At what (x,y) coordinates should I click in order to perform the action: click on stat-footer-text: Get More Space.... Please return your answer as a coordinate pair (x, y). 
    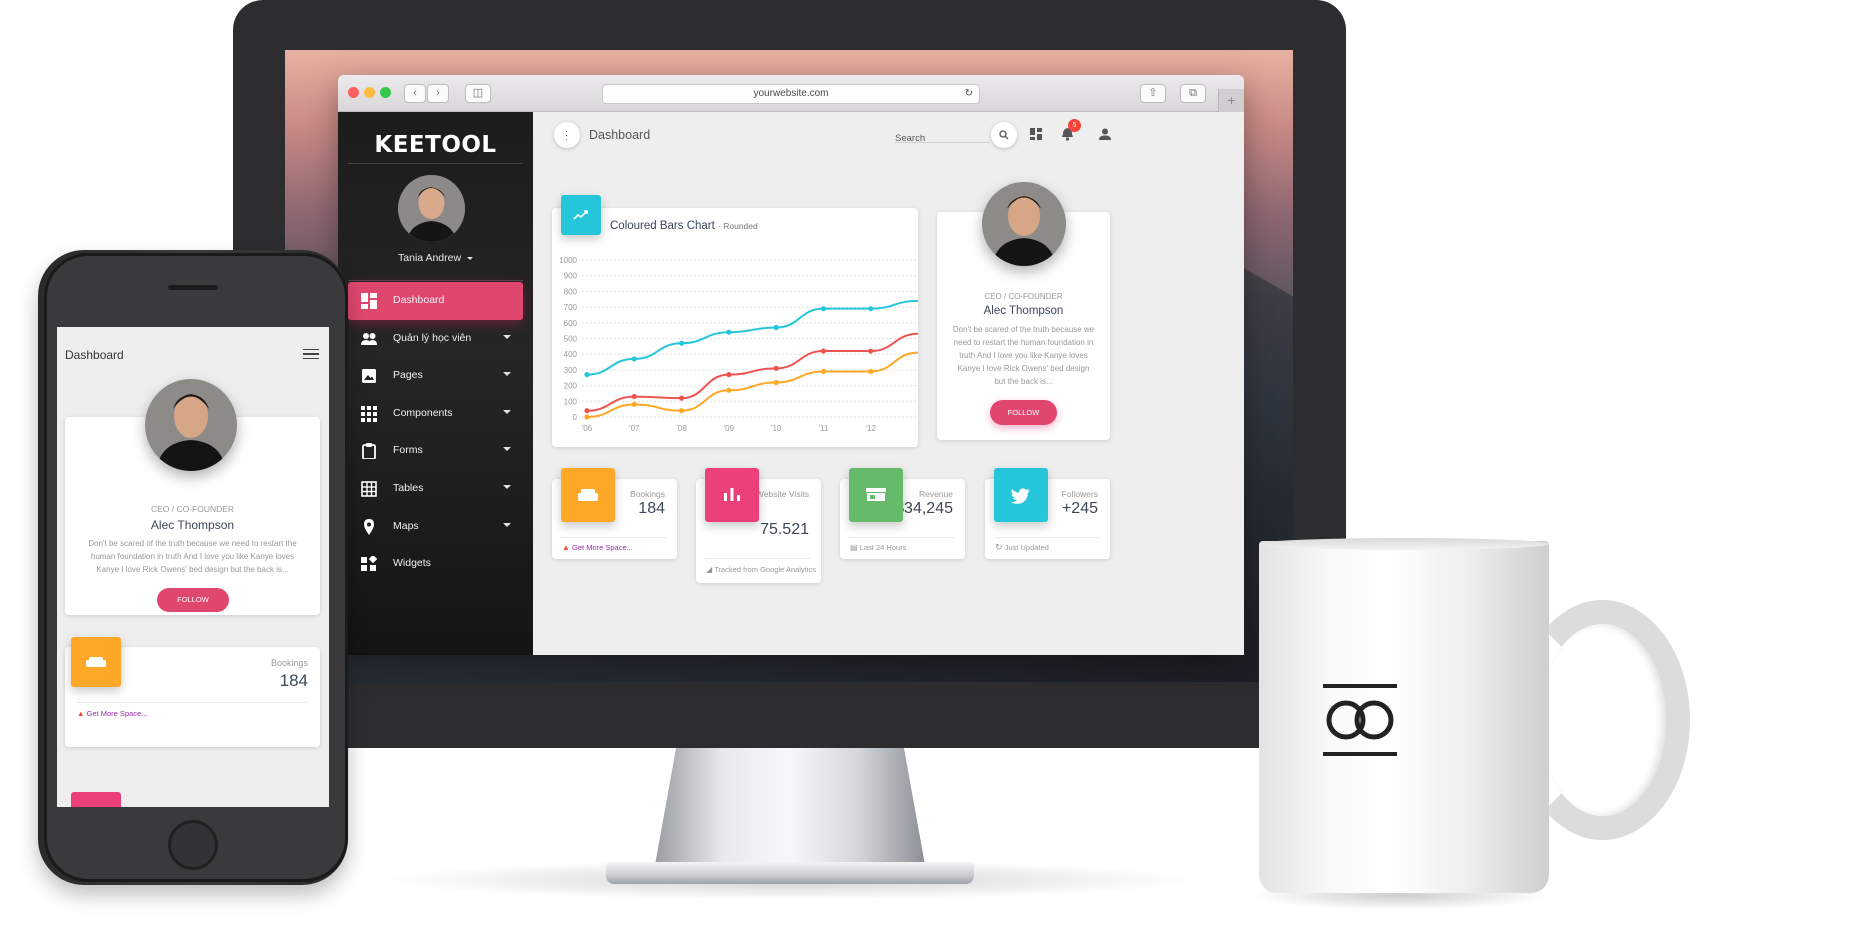
    Looking at the image, I should click on (602, 547).